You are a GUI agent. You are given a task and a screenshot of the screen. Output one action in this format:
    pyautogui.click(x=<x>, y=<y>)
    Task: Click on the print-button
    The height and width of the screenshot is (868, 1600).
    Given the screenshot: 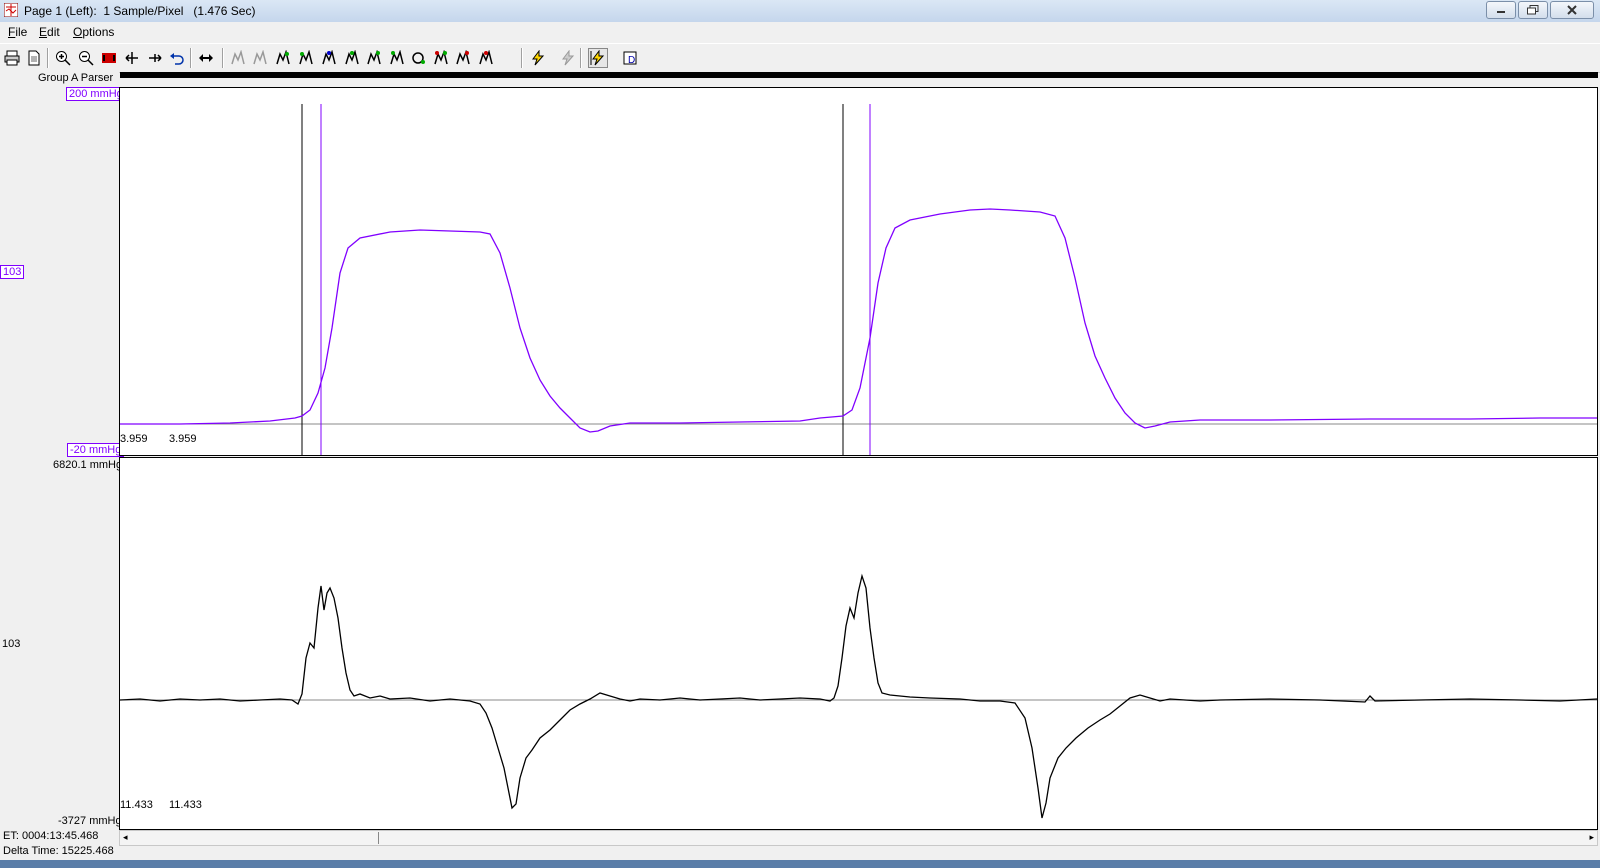 What is the action you would take?
    pyautogui.click(x=12, y=58)
    